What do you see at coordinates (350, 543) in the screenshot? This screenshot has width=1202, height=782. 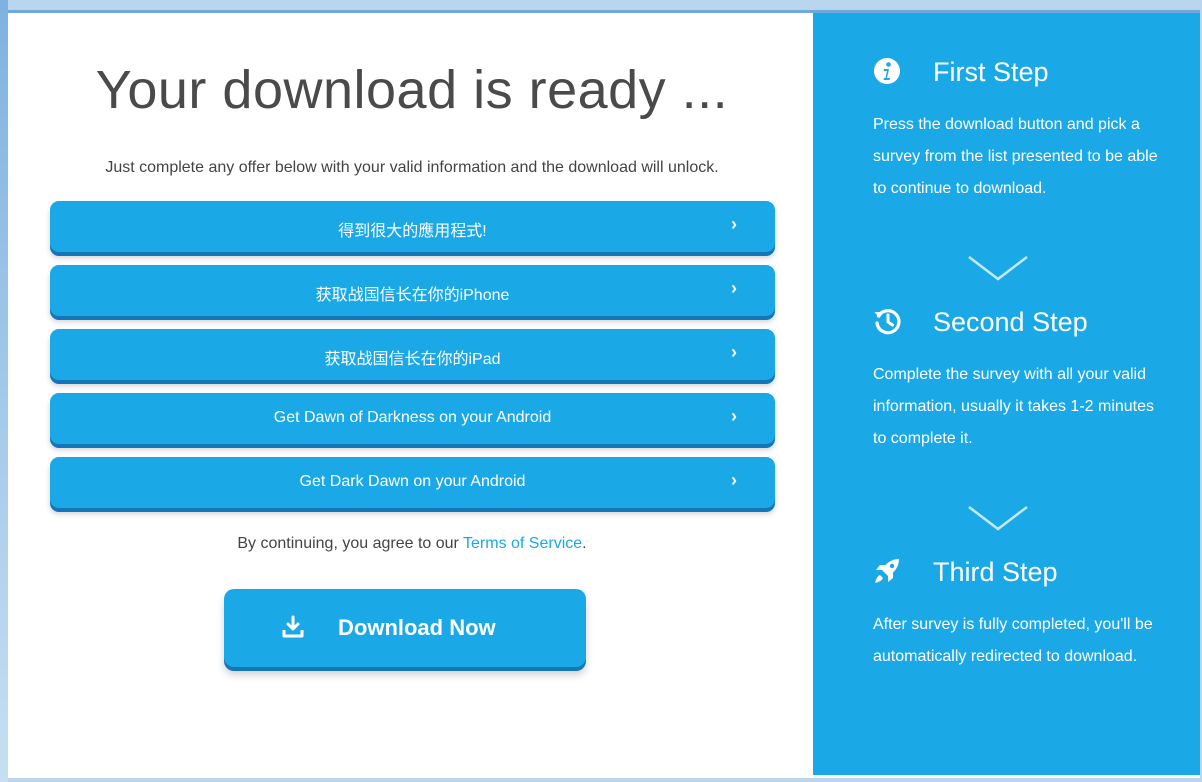 I see `terms-prefix: By continuing, you agree to our` at bounding box center [350, 543].